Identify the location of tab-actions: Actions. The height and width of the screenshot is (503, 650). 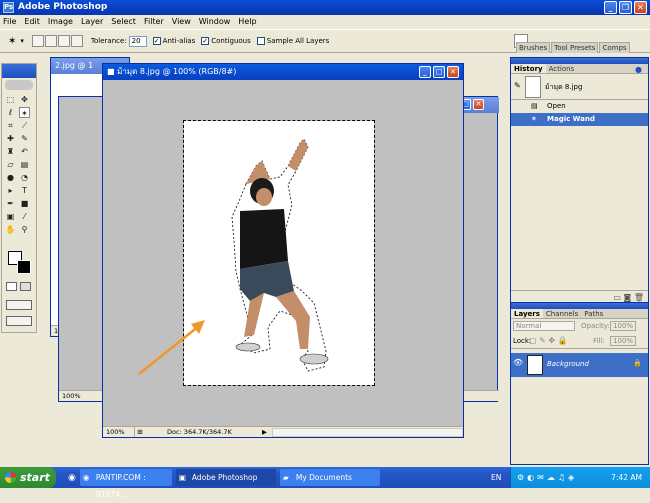
(562, 68).